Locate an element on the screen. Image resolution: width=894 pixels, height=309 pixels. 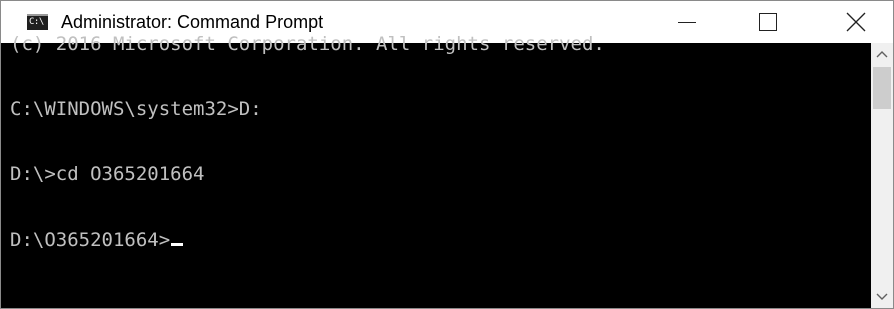
vertical-scrollbar is located at coordinates (882, 175).